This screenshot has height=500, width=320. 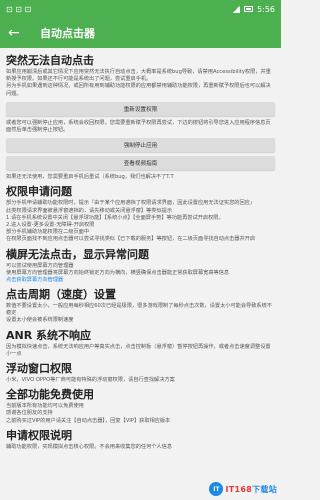 I want to click on watermark-logo: IT, so click(x=216, y=489).